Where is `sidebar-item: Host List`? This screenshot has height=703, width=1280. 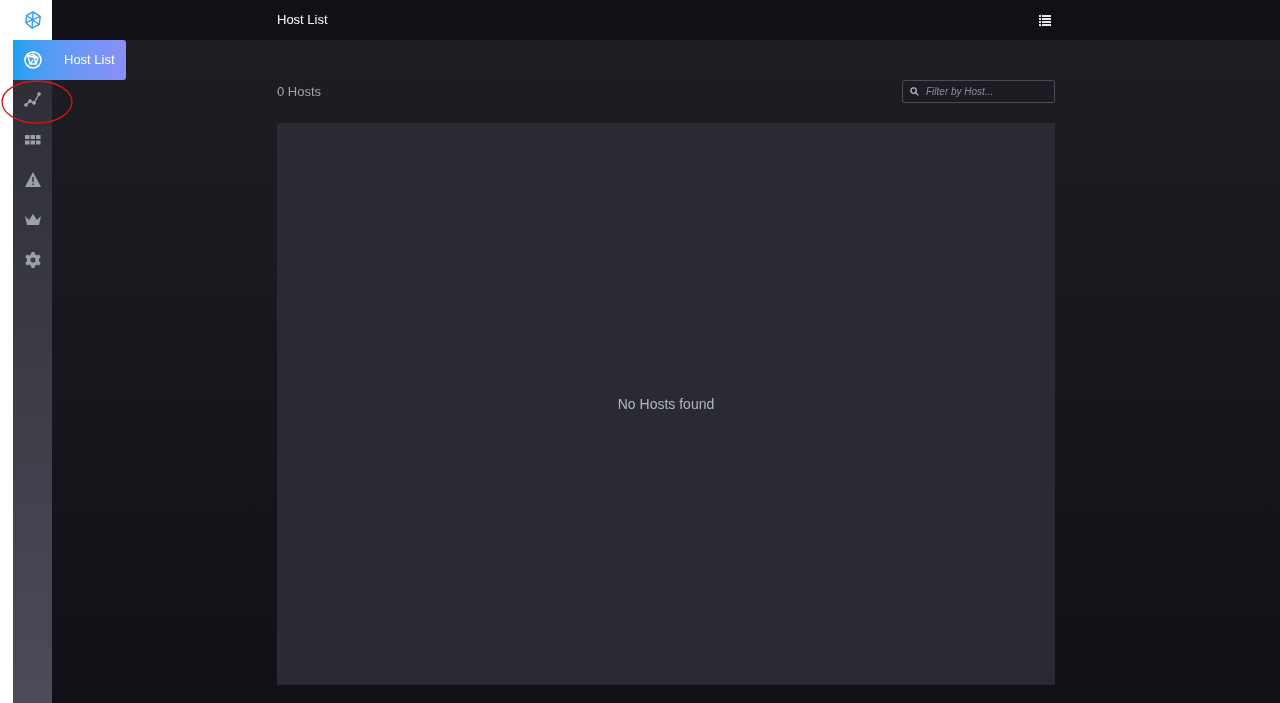 sidebar-item: Host List is located at coordinates (69, 60).